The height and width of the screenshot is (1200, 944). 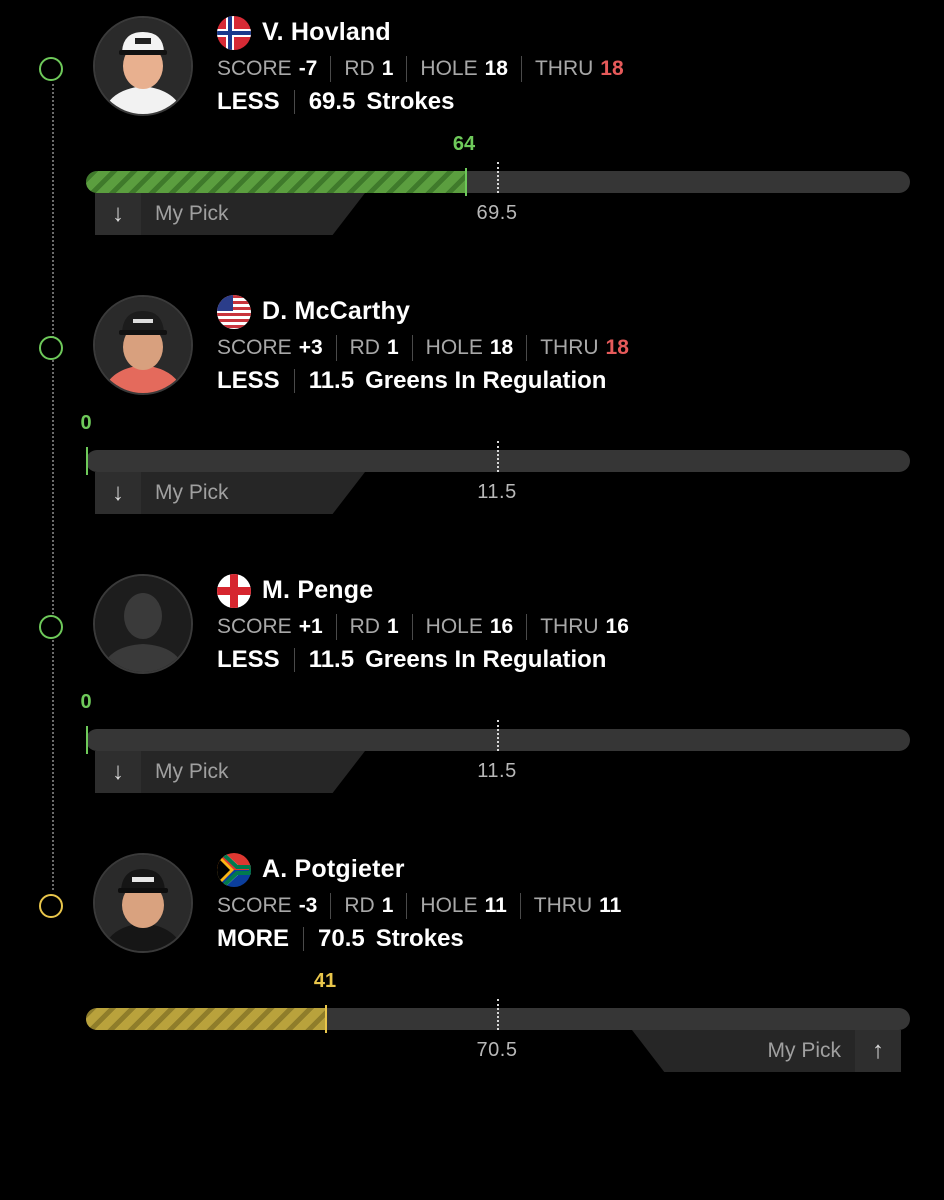 What do you see at coordinates (234, 312) in the screenshot?
I see `usa-flag-icon` at bounding box center [234, 312].